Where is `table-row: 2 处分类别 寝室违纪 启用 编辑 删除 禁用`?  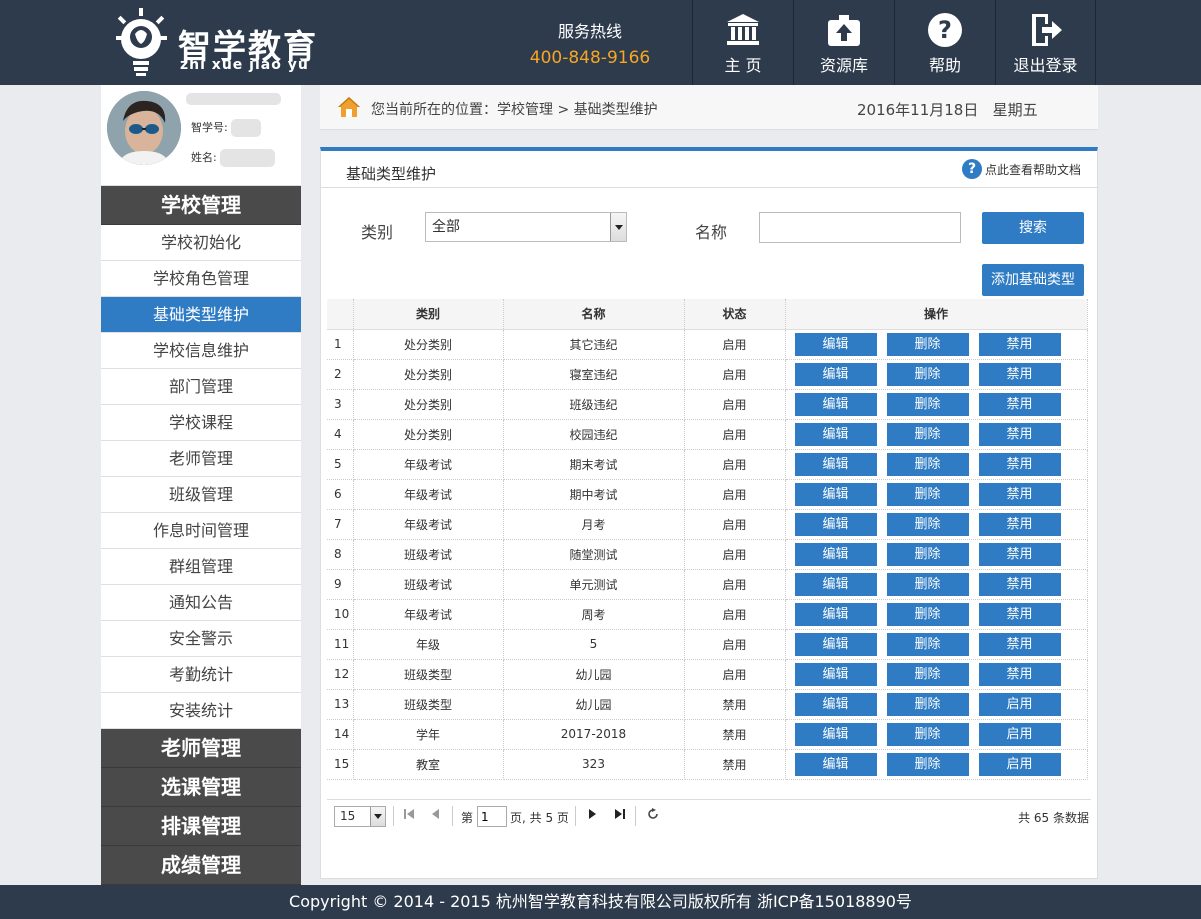 table-row: 2 处分类别 寝室违纪 启用 编辑 删除 禁用 is located at coordinates (707, 374).